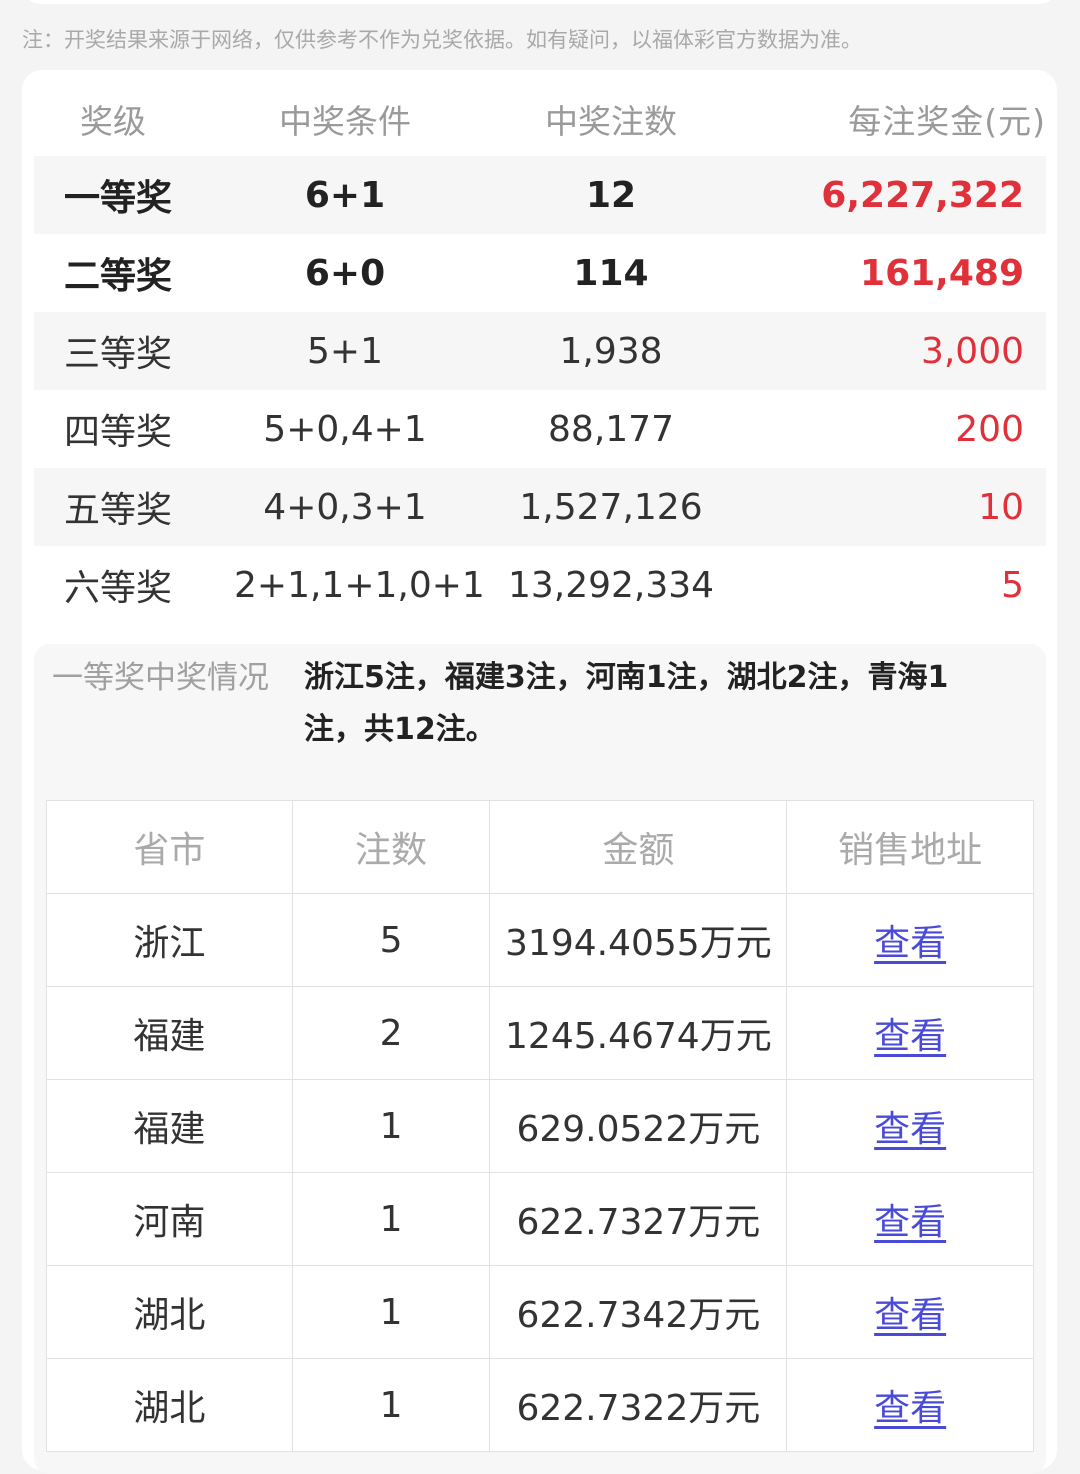  Describe the element at coordinates (638, 847) in the screenshot. I see `header-amount: 金额` at that location.